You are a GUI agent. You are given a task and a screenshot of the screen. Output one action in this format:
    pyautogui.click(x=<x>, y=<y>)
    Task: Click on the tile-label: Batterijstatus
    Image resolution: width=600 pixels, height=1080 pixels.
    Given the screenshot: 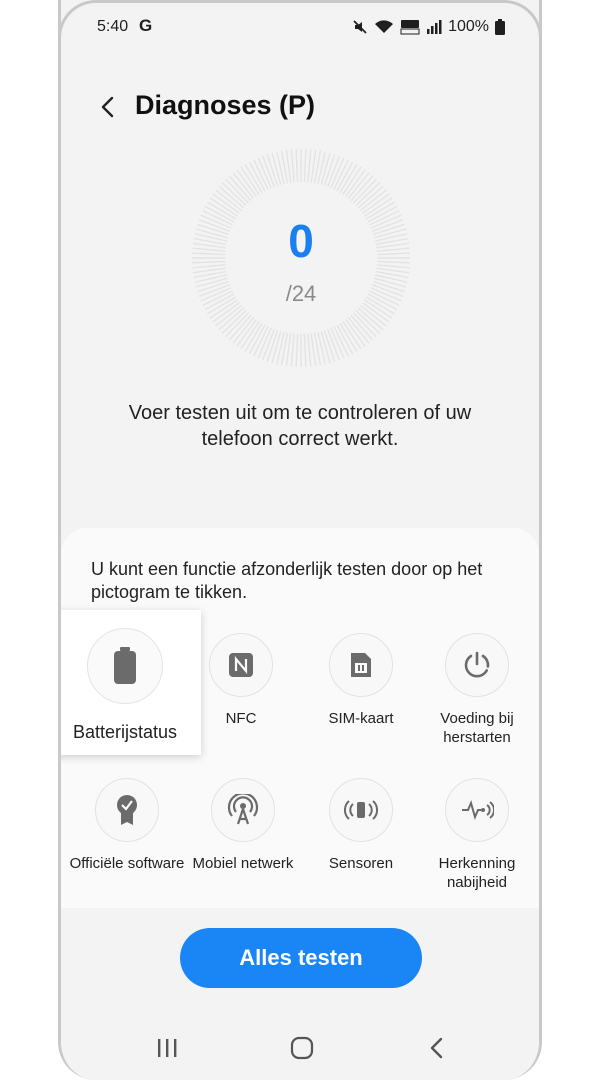 What is the action you would take?
    pyautogui.click(x=125, y=732)
    